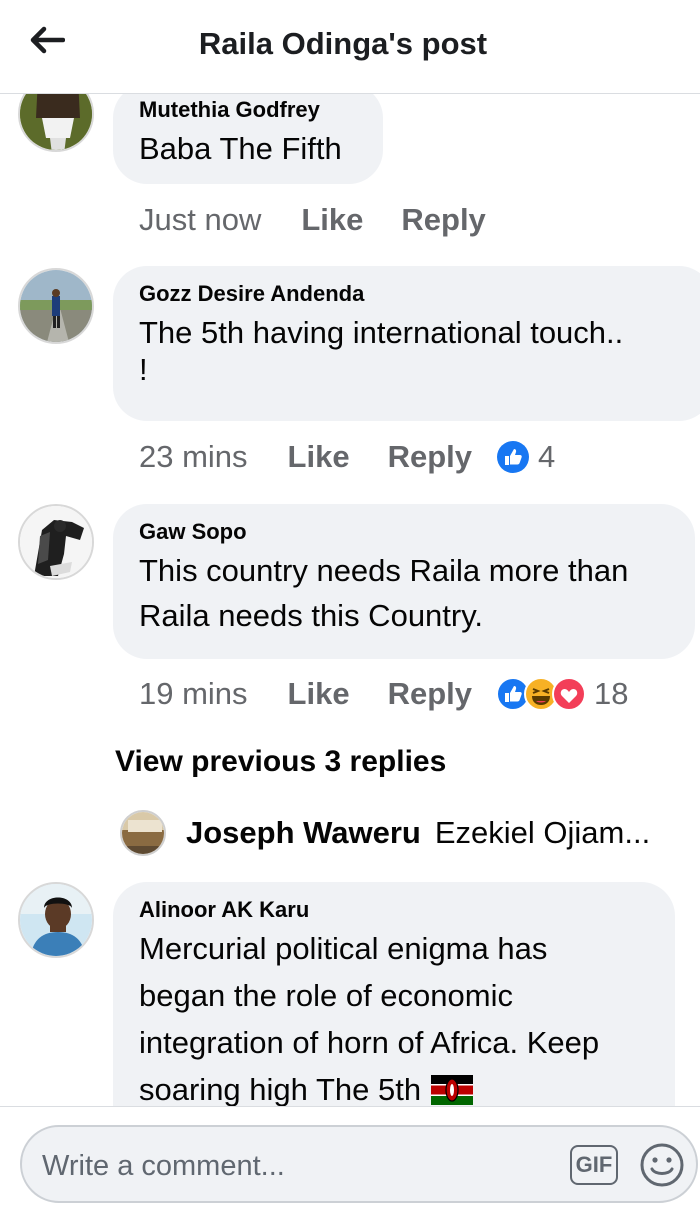 The width and height of the screenshot is (700, 1217). I want to click on comment-text-line-with-flag: soaring high The 5th, so click(394, 1086).